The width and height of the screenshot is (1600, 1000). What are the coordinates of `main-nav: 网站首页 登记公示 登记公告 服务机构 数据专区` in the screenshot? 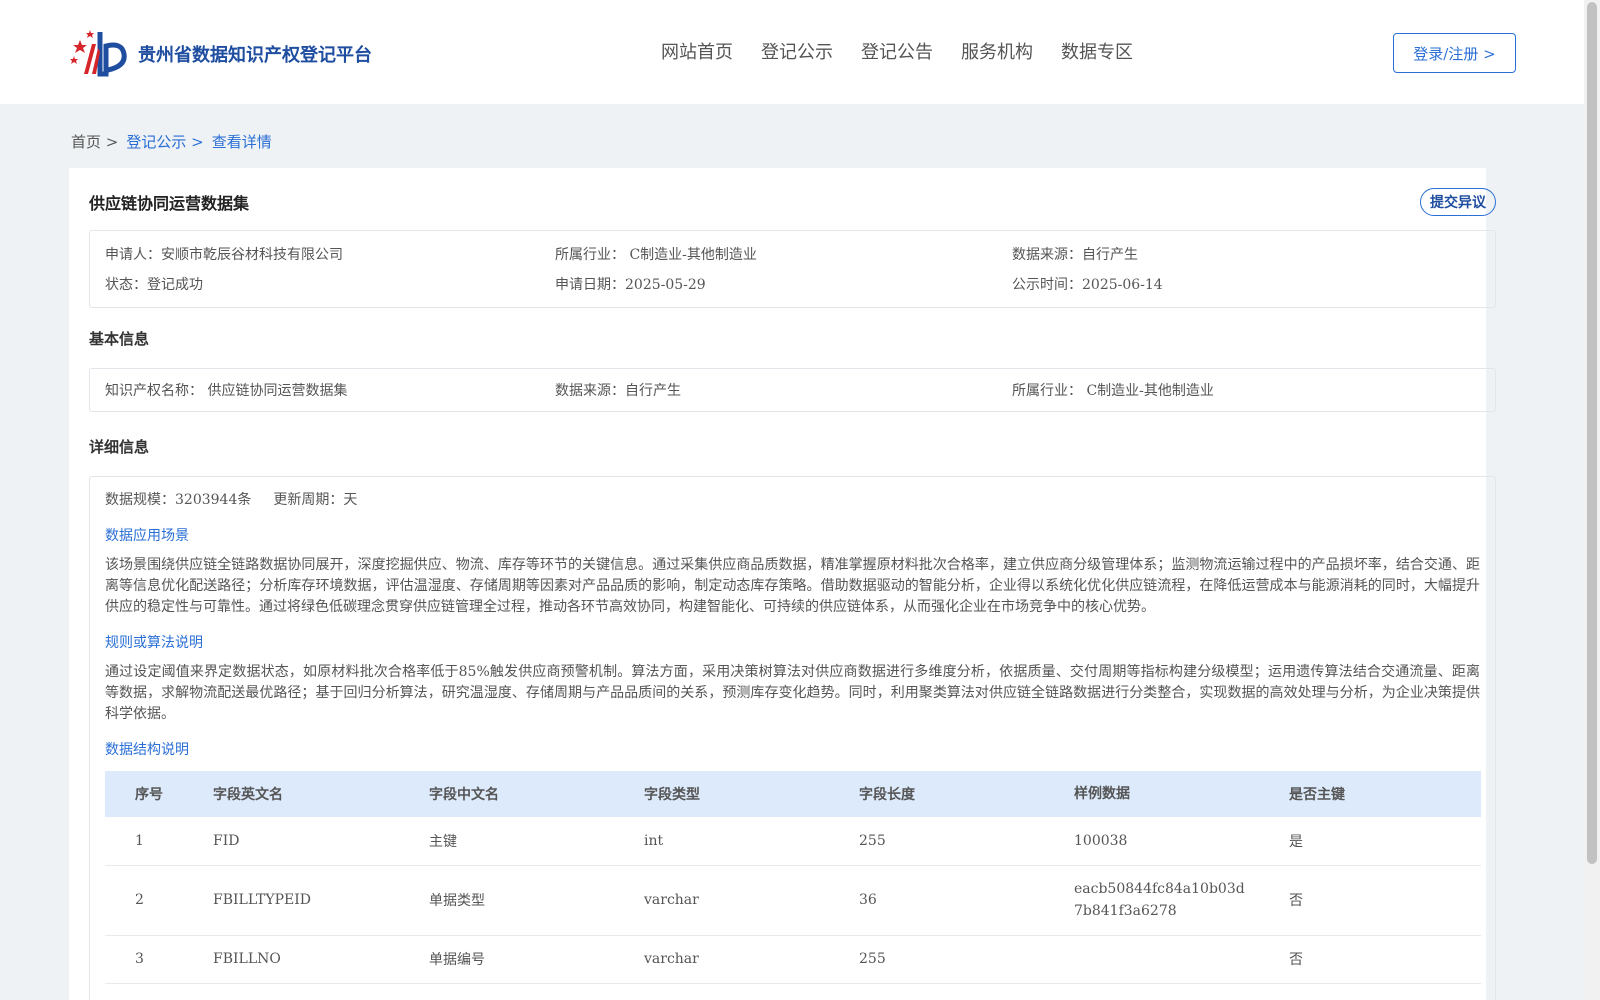 It's located at (897, 51).